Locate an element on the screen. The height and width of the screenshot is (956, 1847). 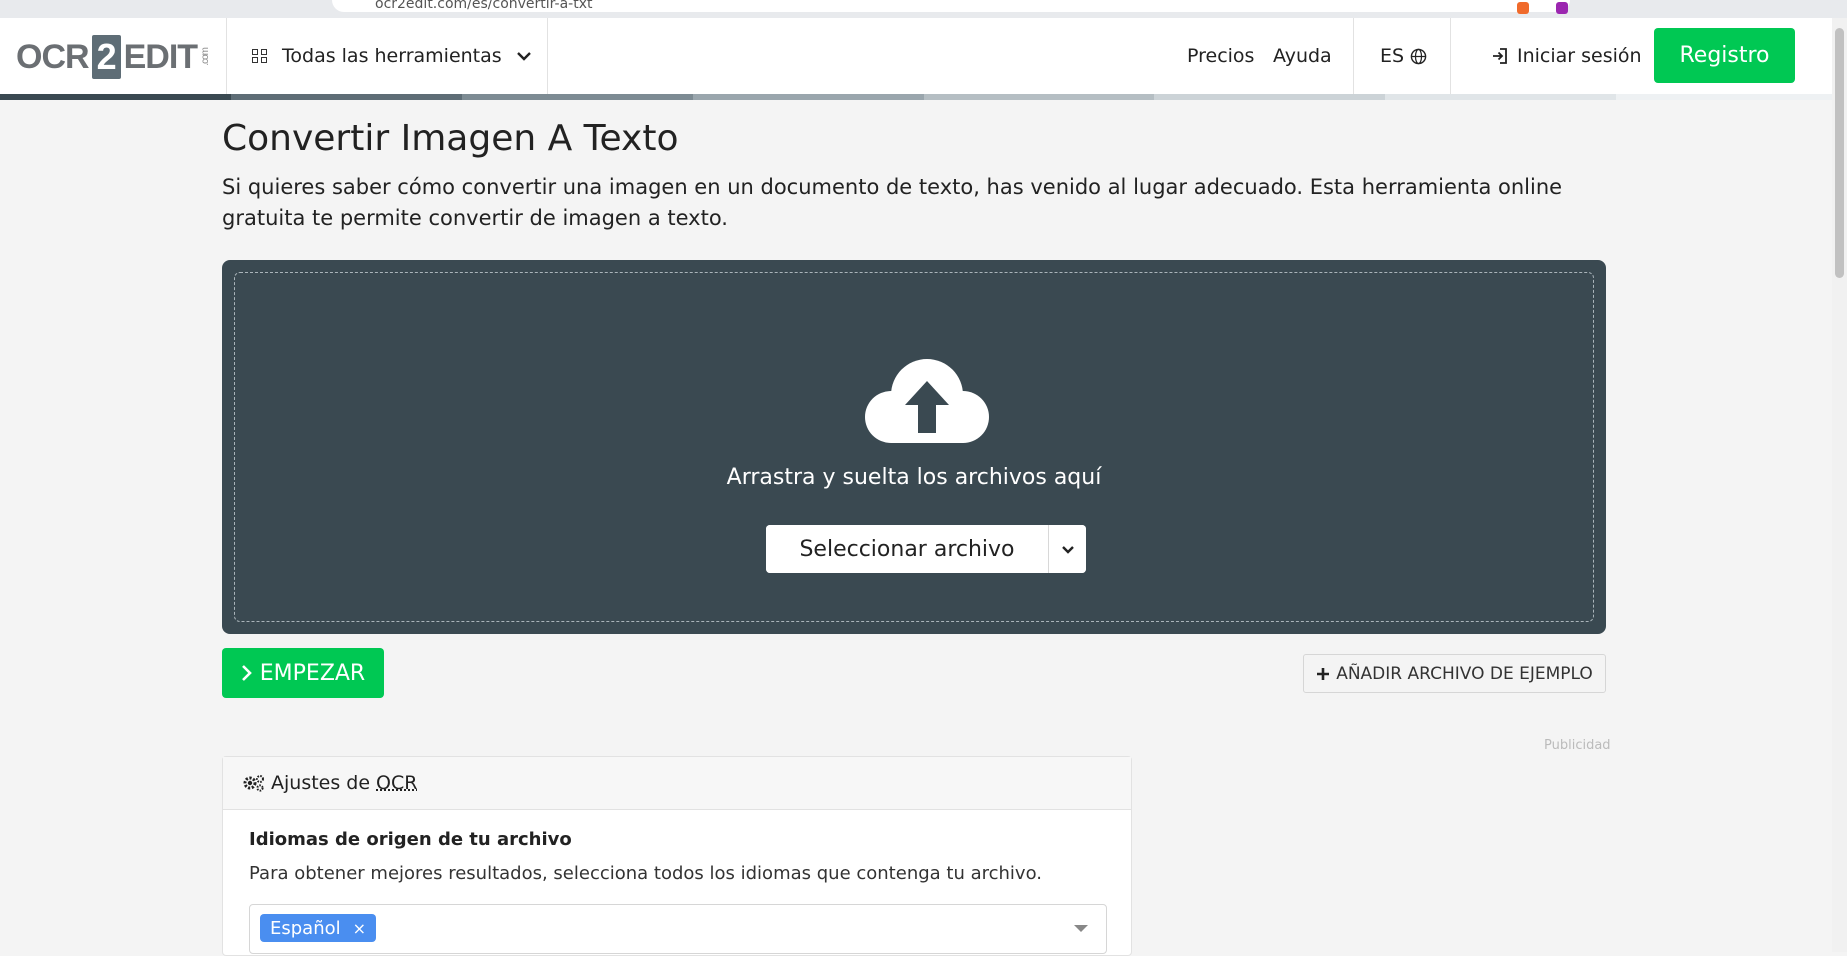
add-sample-label: AÑADIR ARCHIVO DE EJEMPLO is located at coordinates (1464, 673).